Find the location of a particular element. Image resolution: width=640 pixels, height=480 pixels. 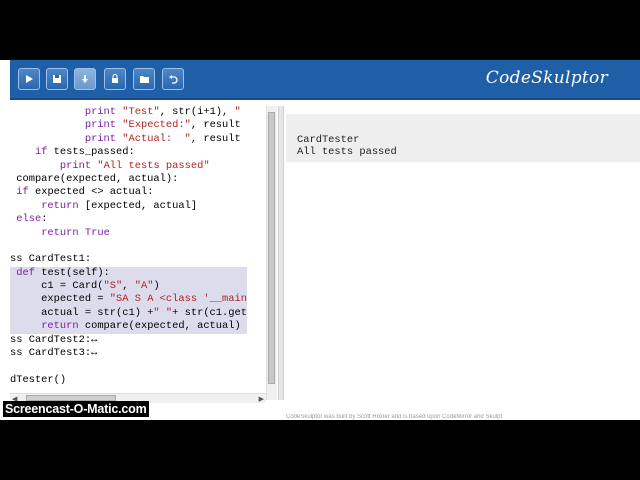

code-line: ss CardTest1: is located at coordinates (128, 259).